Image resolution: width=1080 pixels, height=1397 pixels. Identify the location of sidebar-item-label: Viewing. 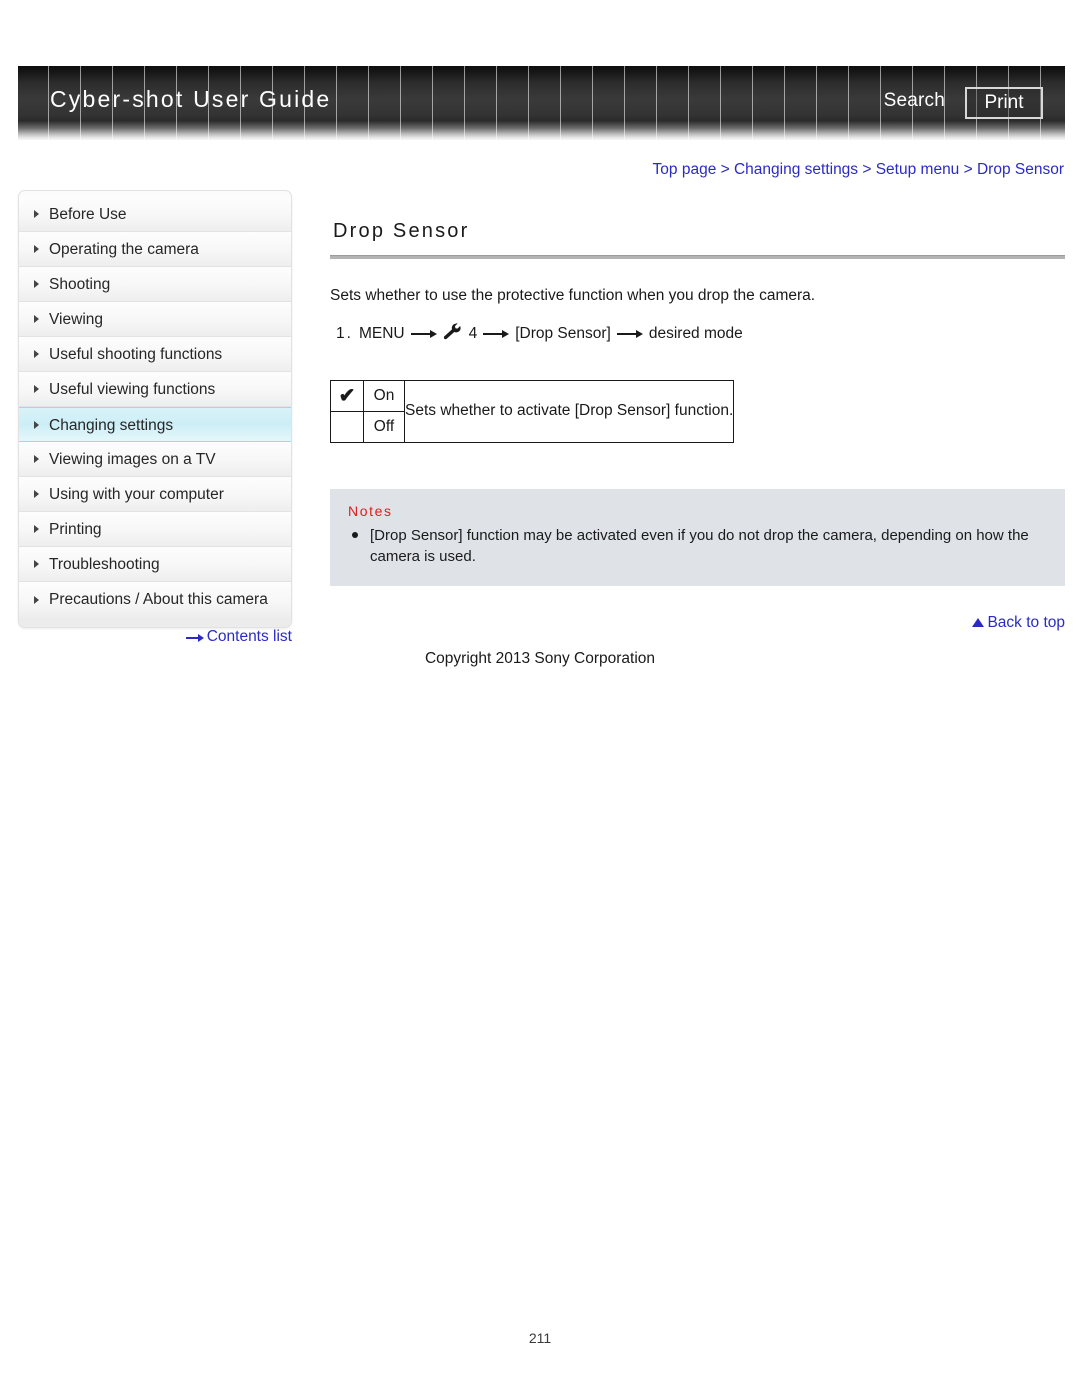
(76, 319).